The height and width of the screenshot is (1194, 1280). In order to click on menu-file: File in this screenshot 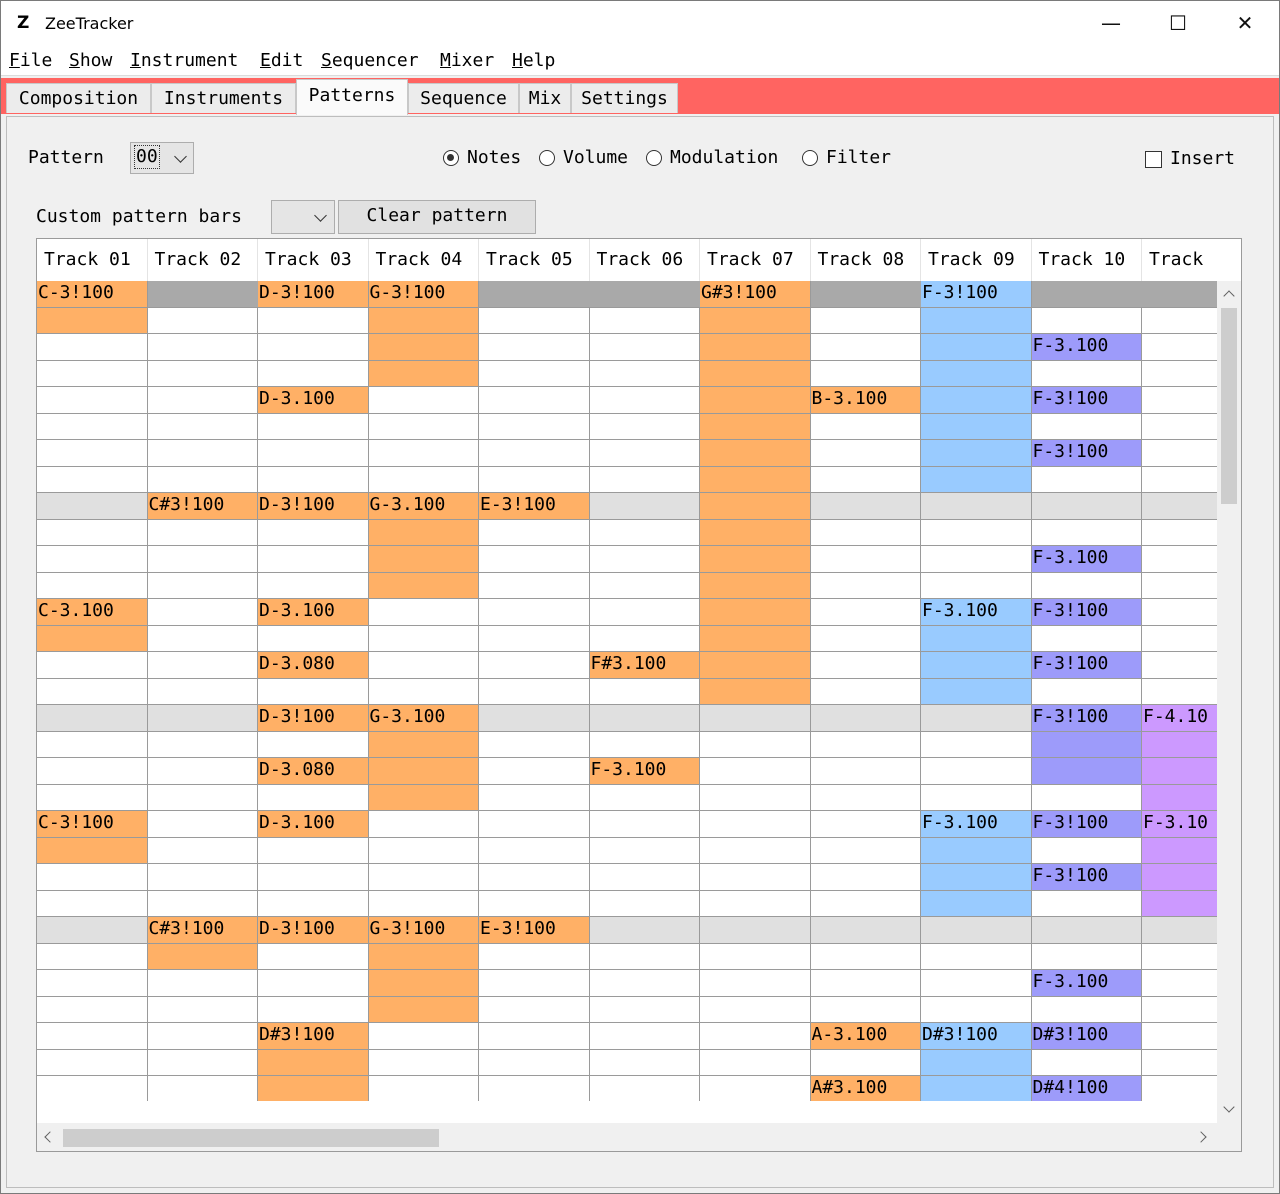, I will do `click(30, 61)`.